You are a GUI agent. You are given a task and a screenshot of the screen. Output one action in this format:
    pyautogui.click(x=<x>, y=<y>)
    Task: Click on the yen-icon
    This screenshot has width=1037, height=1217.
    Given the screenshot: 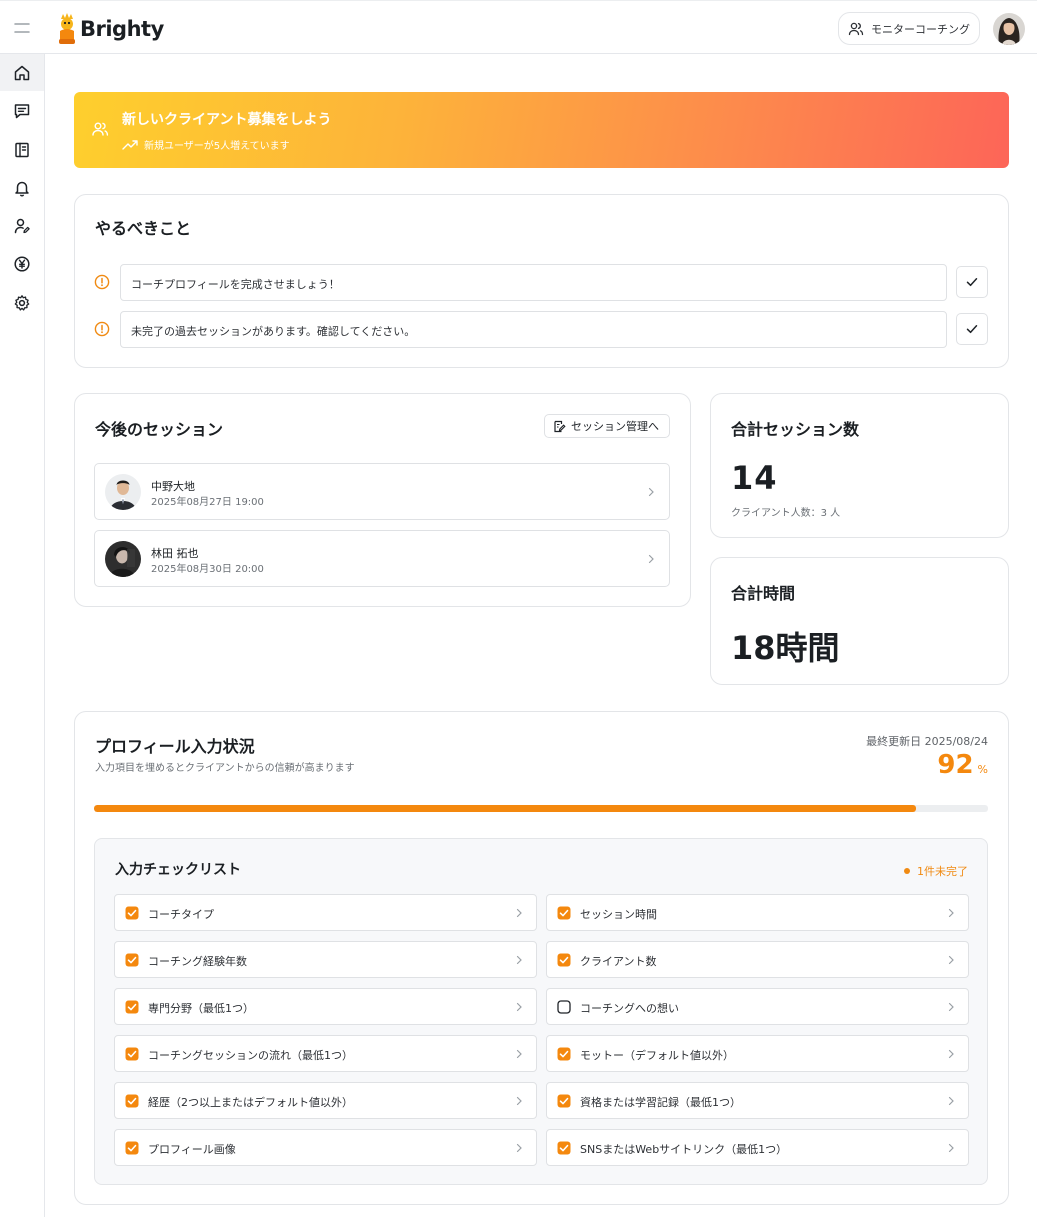 What is the action you would take?
    pyautogui.click(x=22, y=263)
    